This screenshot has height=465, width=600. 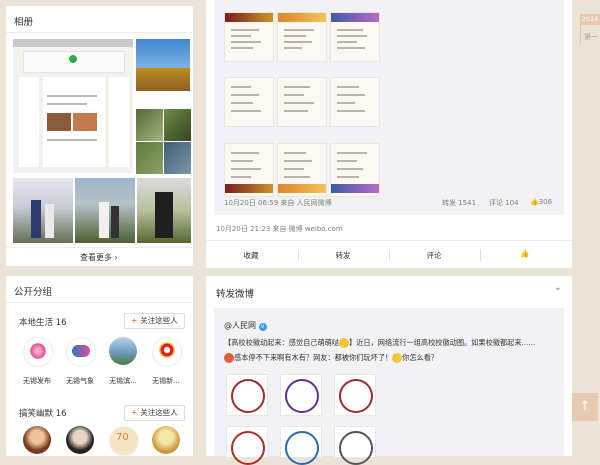 I want to click on source-like: 👍306, so click(x=541, y=202).